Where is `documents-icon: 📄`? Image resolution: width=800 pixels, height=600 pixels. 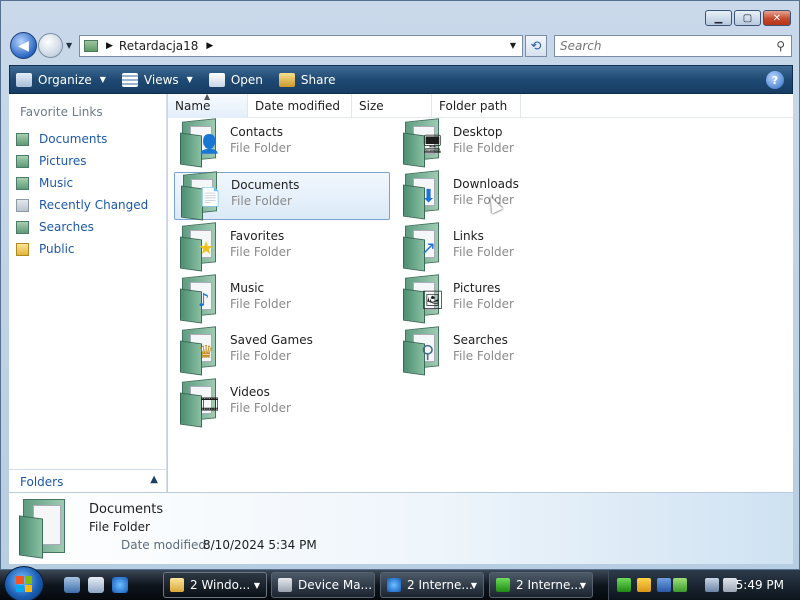 documents-icon: 📄 is located at coordinates (201, 196).